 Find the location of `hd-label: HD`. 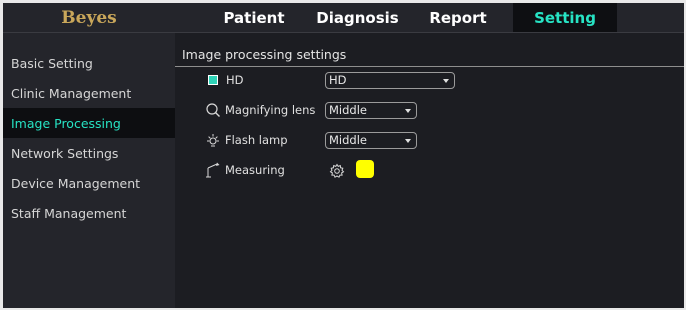

hd-label: HD is located at coordinates (235, 80).